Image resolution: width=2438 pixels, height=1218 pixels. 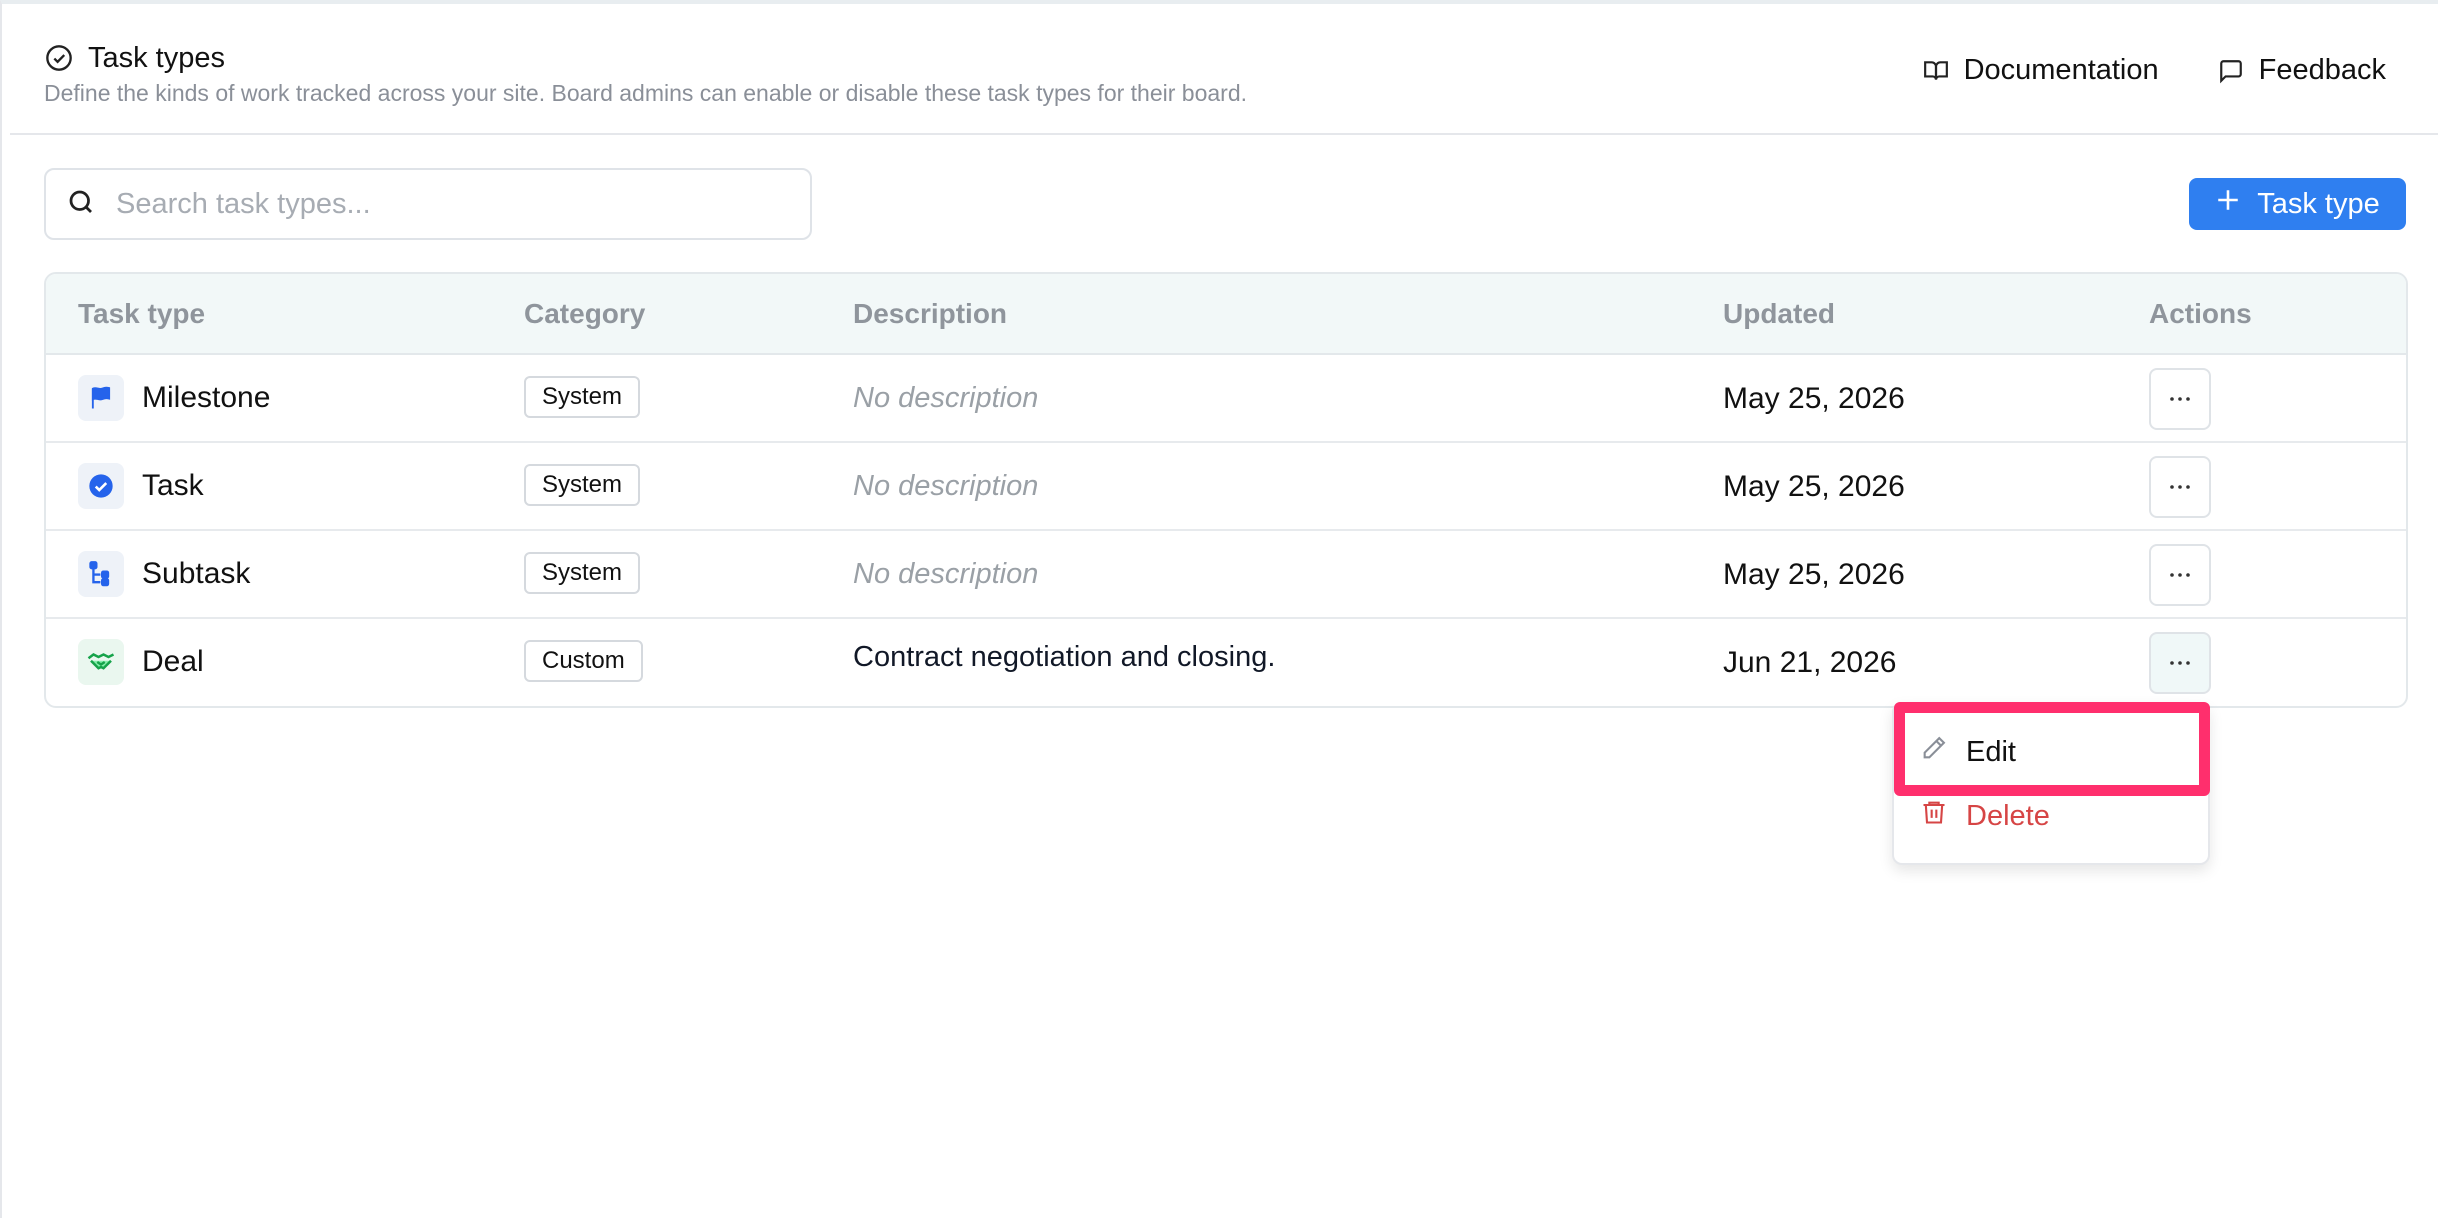 I want to click on task-type-cell: Deal, so click(x=141, y=662).